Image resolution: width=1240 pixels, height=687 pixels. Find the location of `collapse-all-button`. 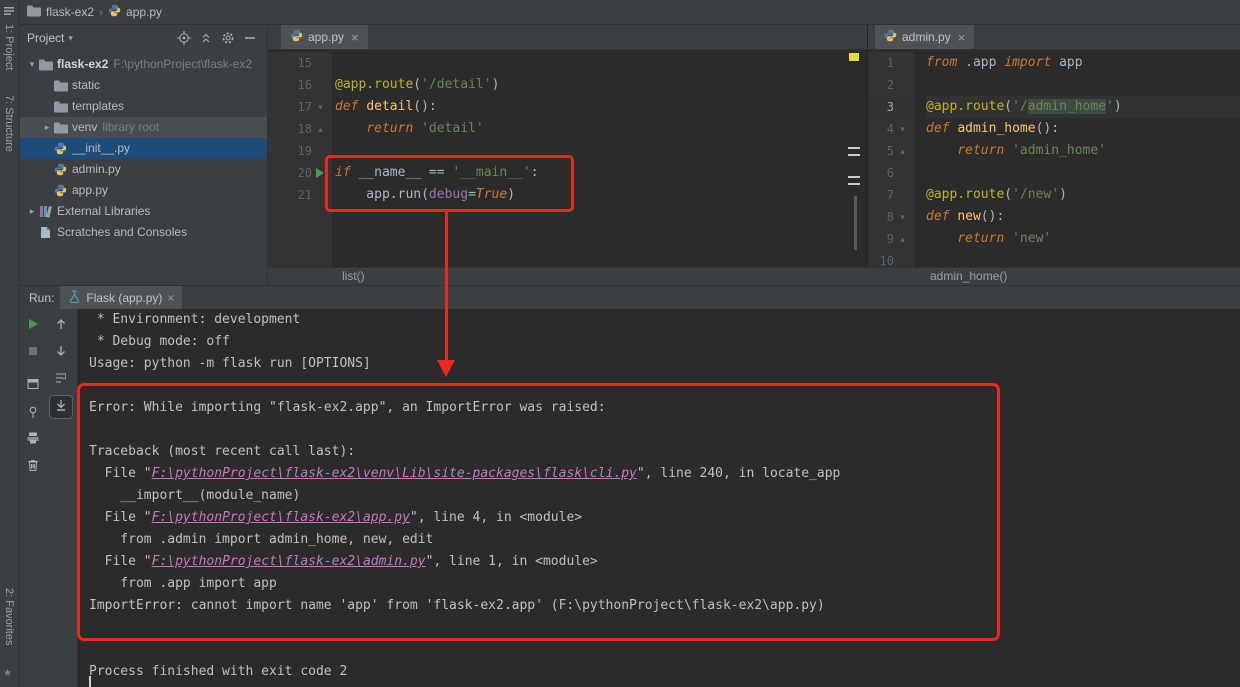

collapse-all-button is located at coordinates (206, 38).